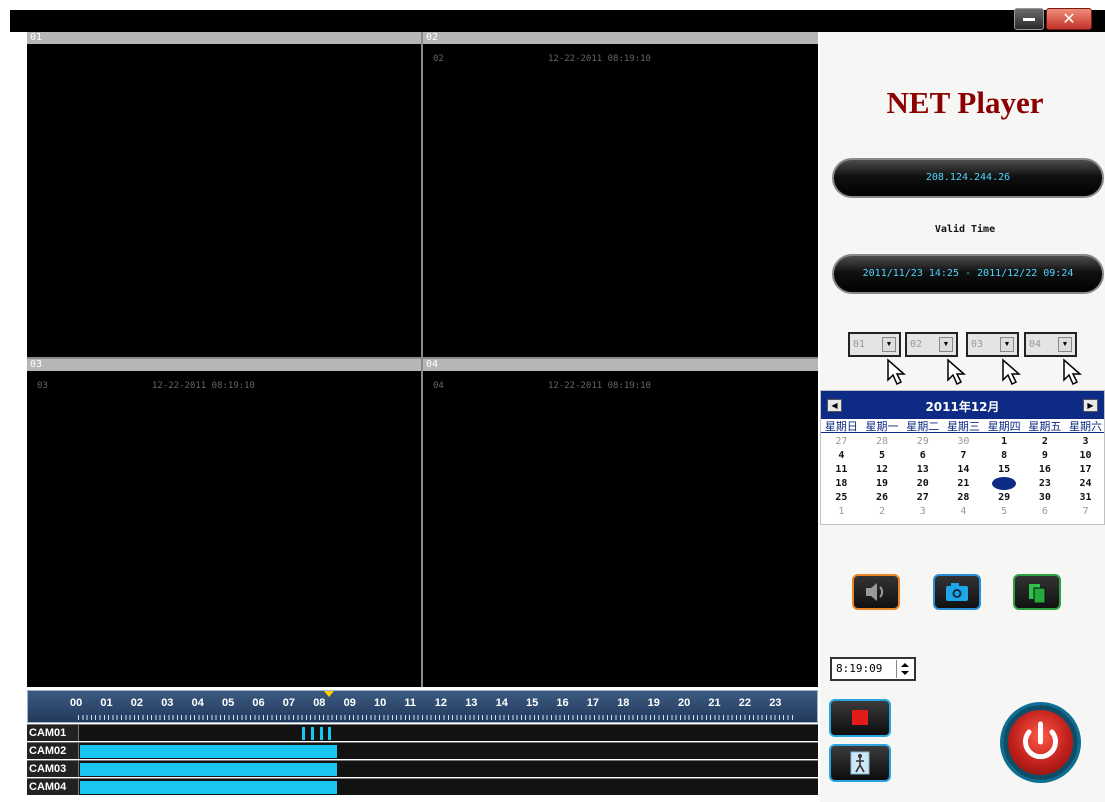  Describe the element at coordinates (1085, 469) in the screenshot. I see `calendar-day: 17` at that location.